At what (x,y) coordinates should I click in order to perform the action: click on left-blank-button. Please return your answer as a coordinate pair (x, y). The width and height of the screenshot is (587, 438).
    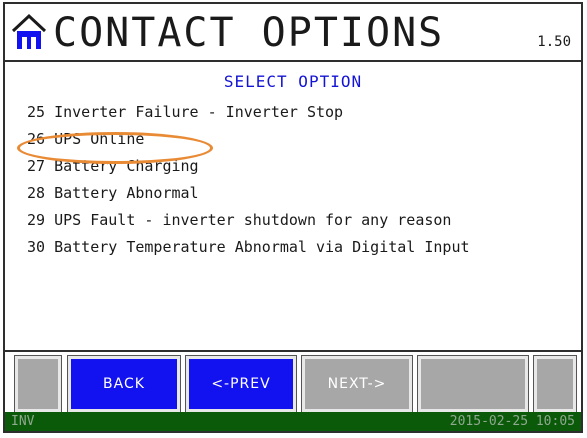
    Looking at the image, I should click on (38, 384).